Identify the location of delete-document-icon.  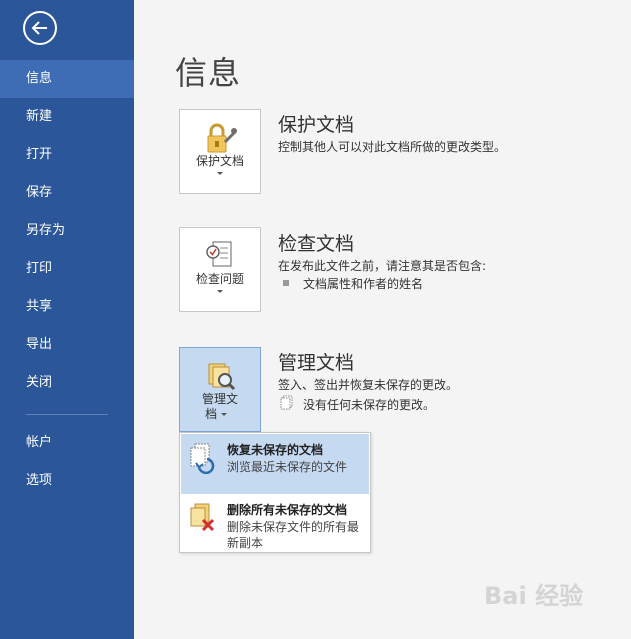
(202, 517).